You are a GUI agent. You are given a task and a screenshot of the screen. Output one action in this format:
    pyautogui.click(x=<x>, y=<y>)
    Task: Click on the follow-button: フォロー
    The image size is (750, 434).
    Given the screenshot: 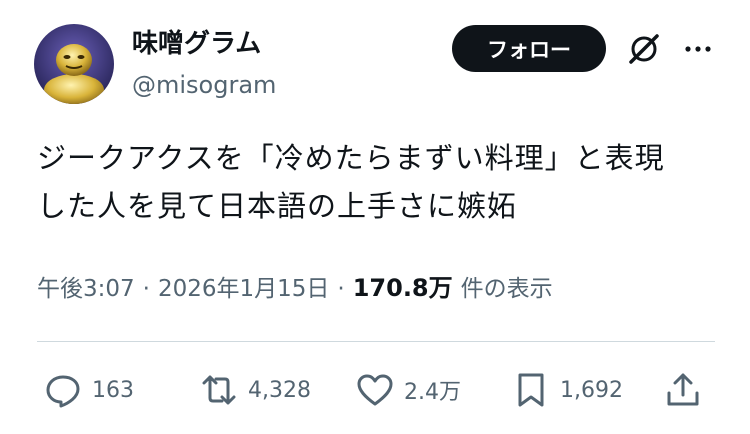 What is the action you would take?
    pyautogui.click(x=529, y=48)
    